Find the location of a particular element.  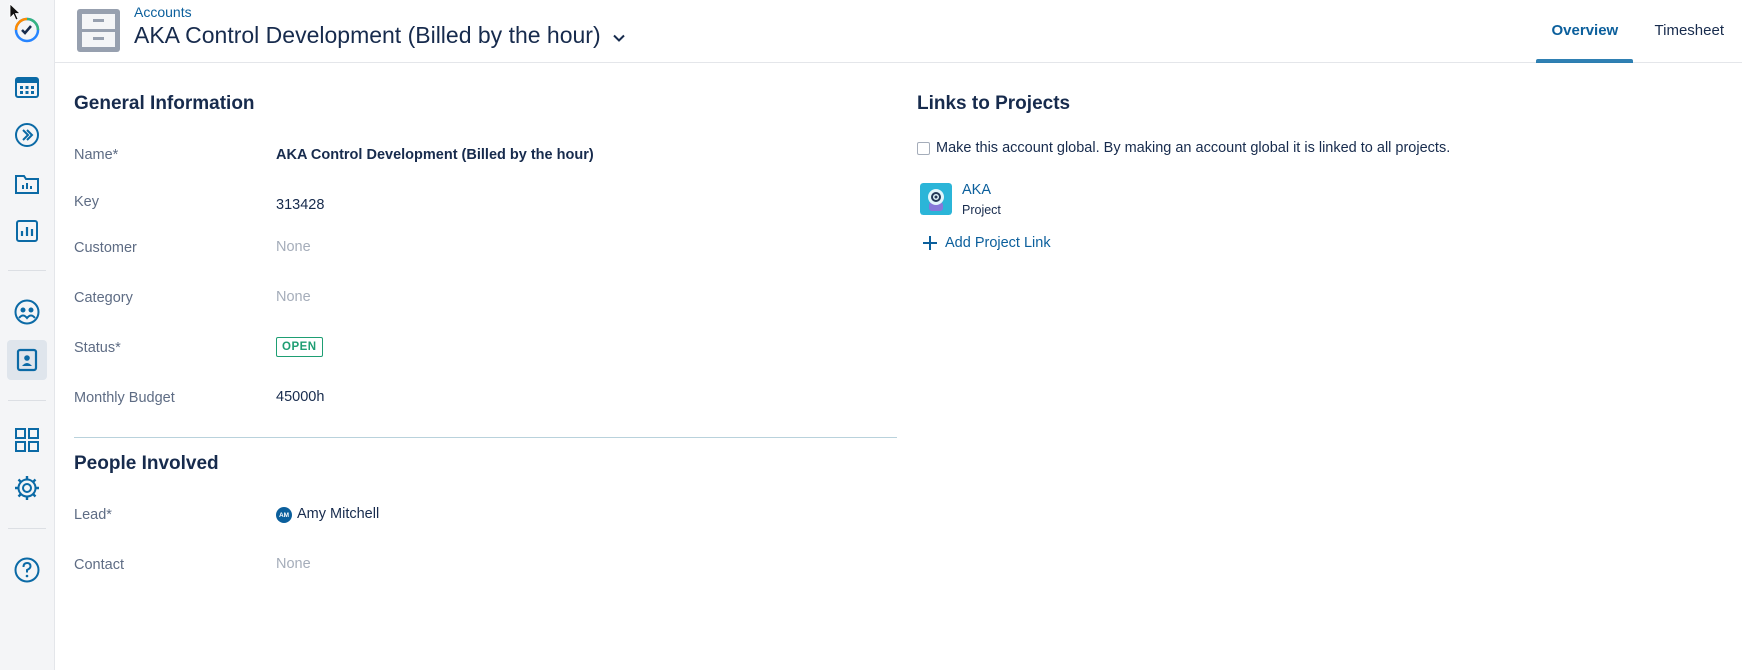

lead-label: Lead* is located at coordinates (93, 515).